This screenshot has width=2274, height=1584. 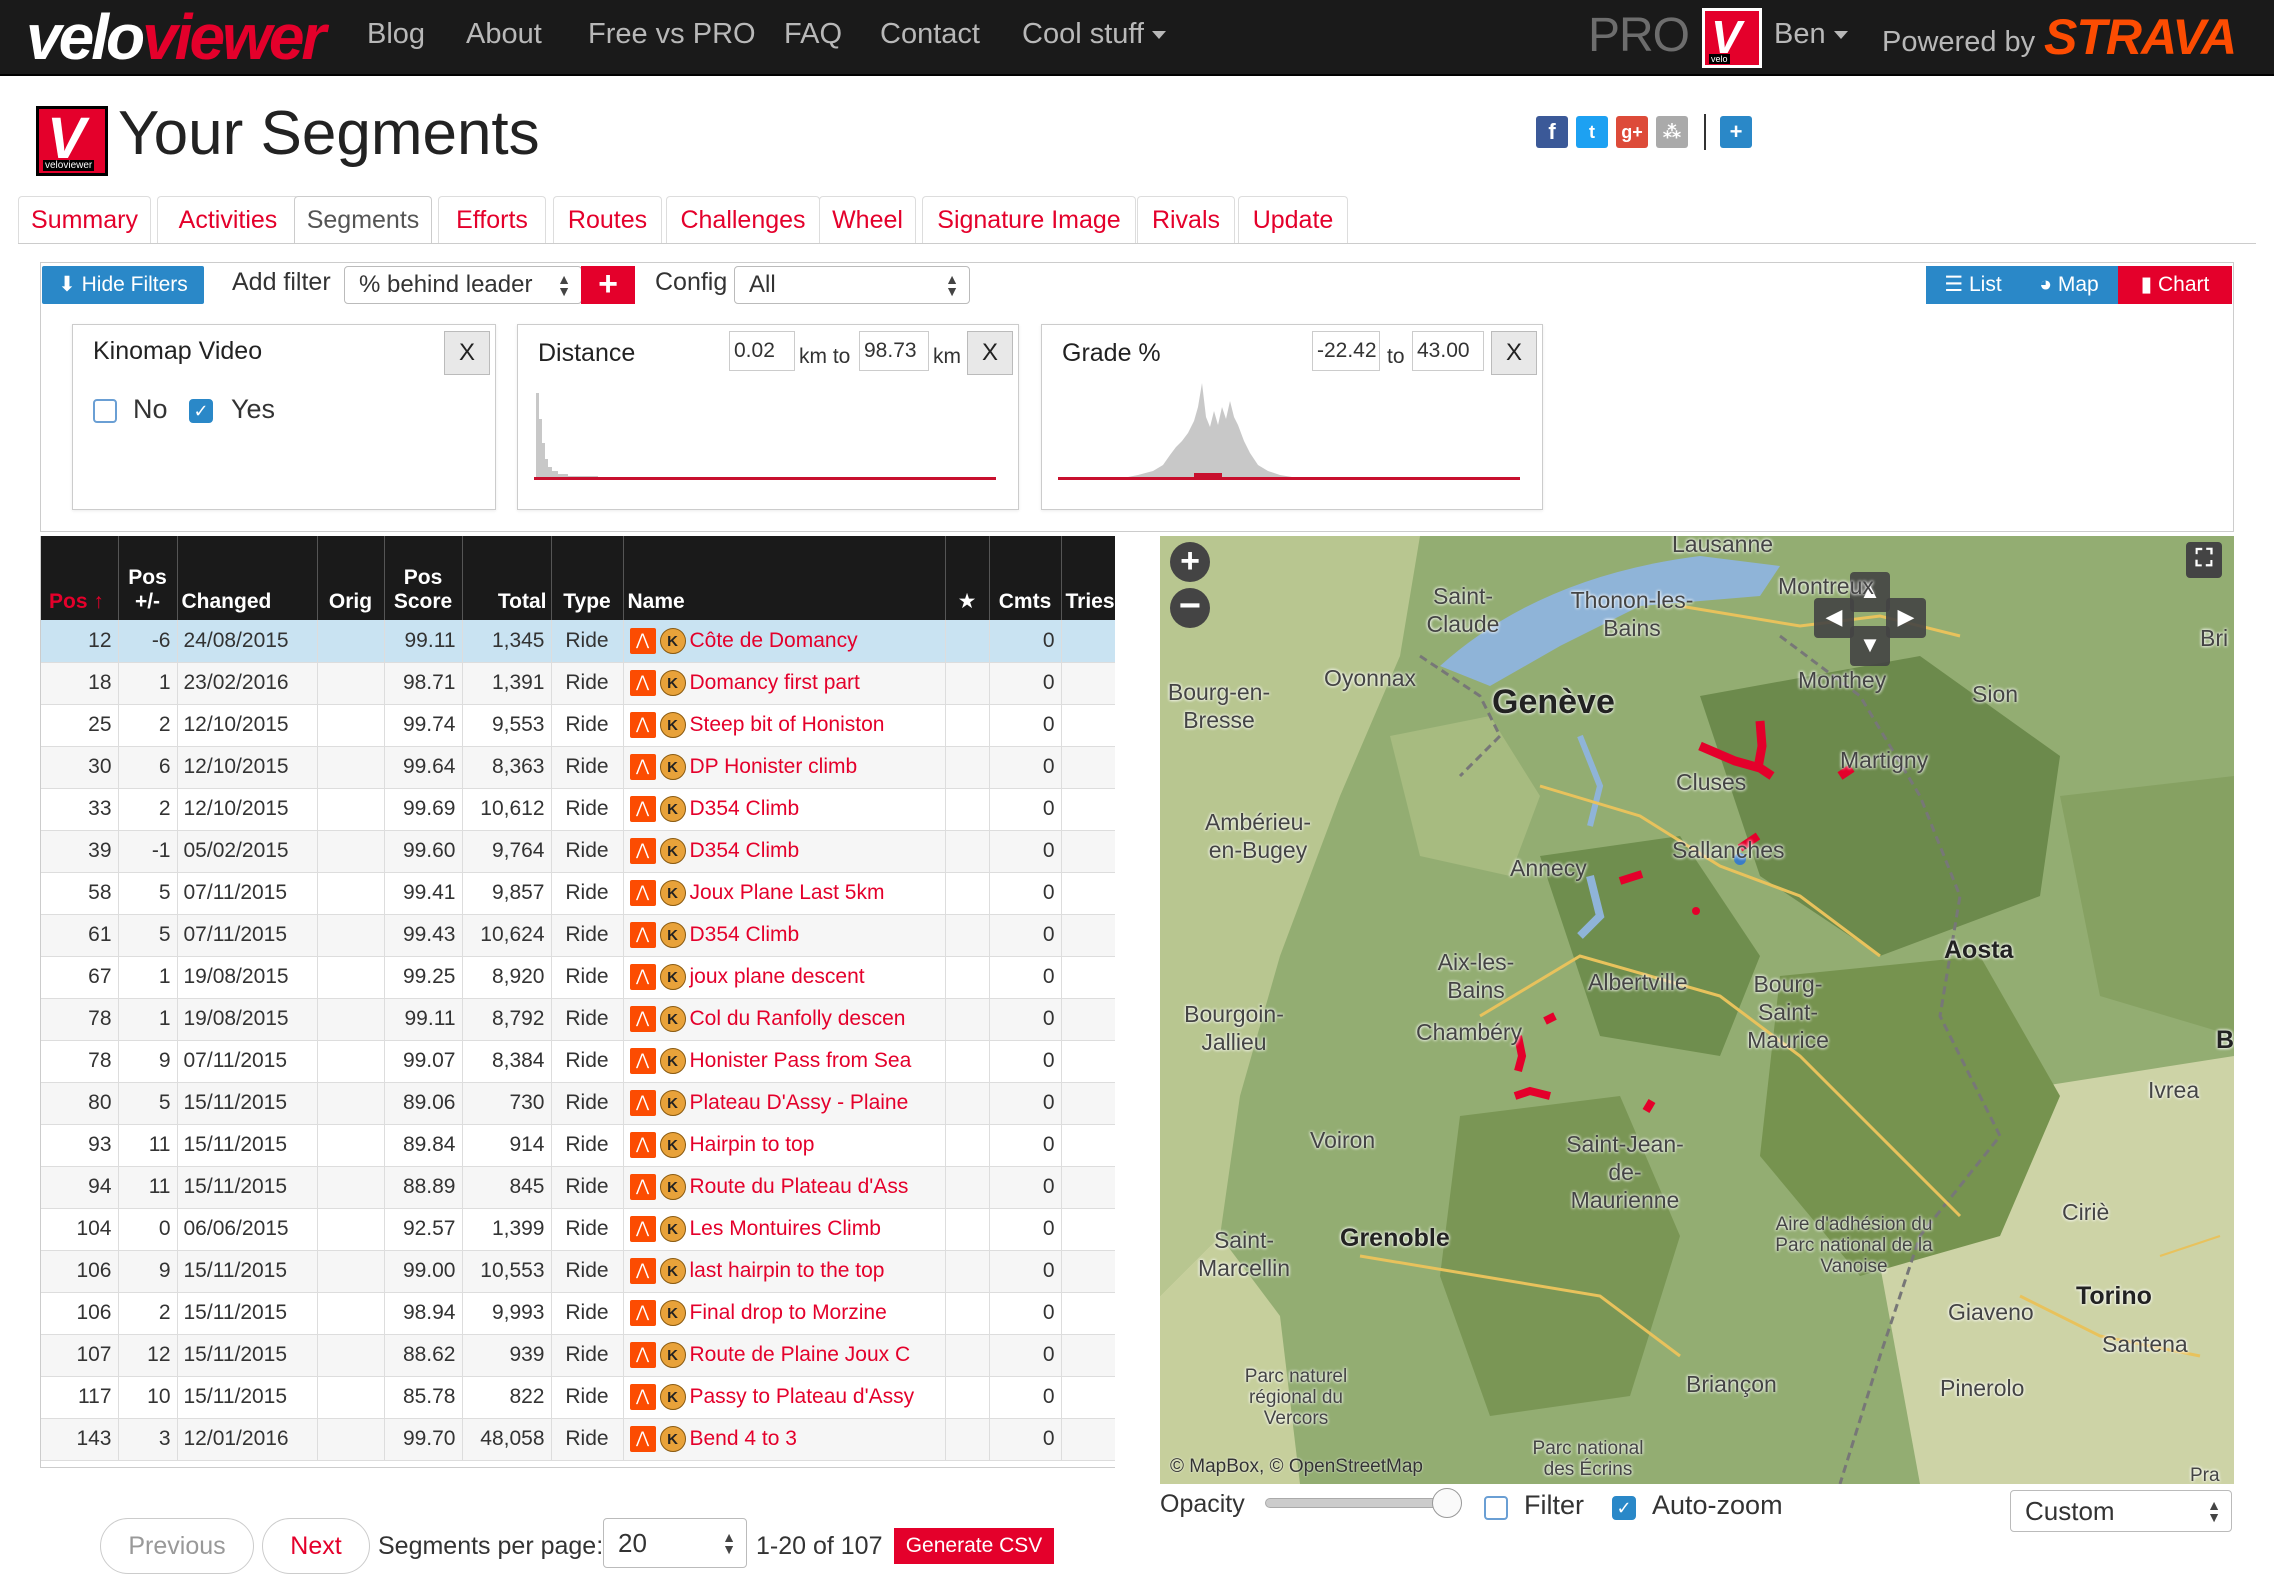 What do you see at coordinates (467, 353) in the screenshot?
I see `remove-kinomap-filter-button: X` at bounding box center [467, 353].